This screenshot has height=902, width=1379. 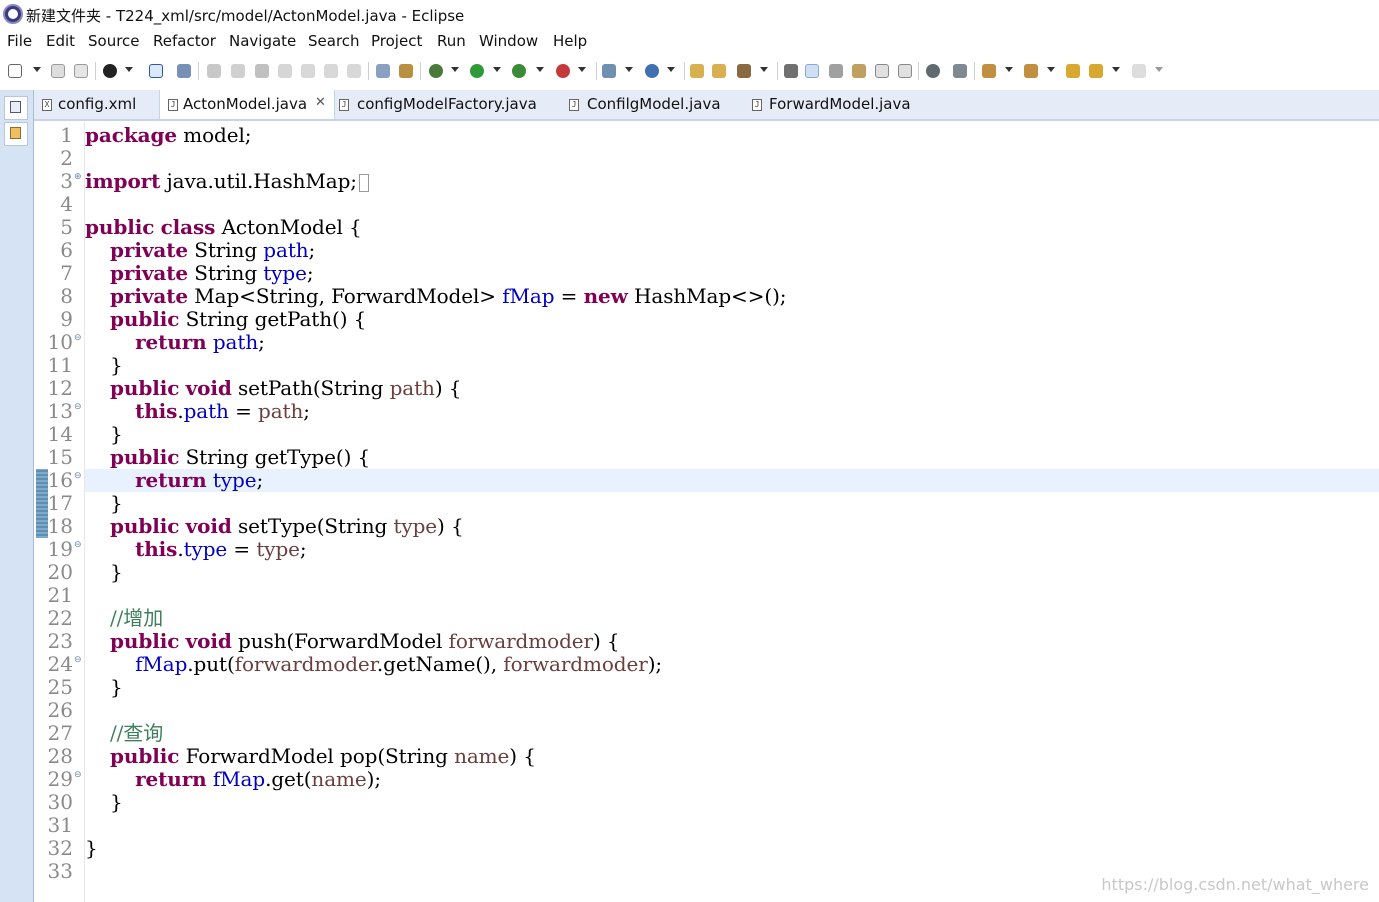 What do you see at coordinates (859, 71) in the screenshot?
I see `toggle-block-selection-icon` at bounding box center [859, 71].